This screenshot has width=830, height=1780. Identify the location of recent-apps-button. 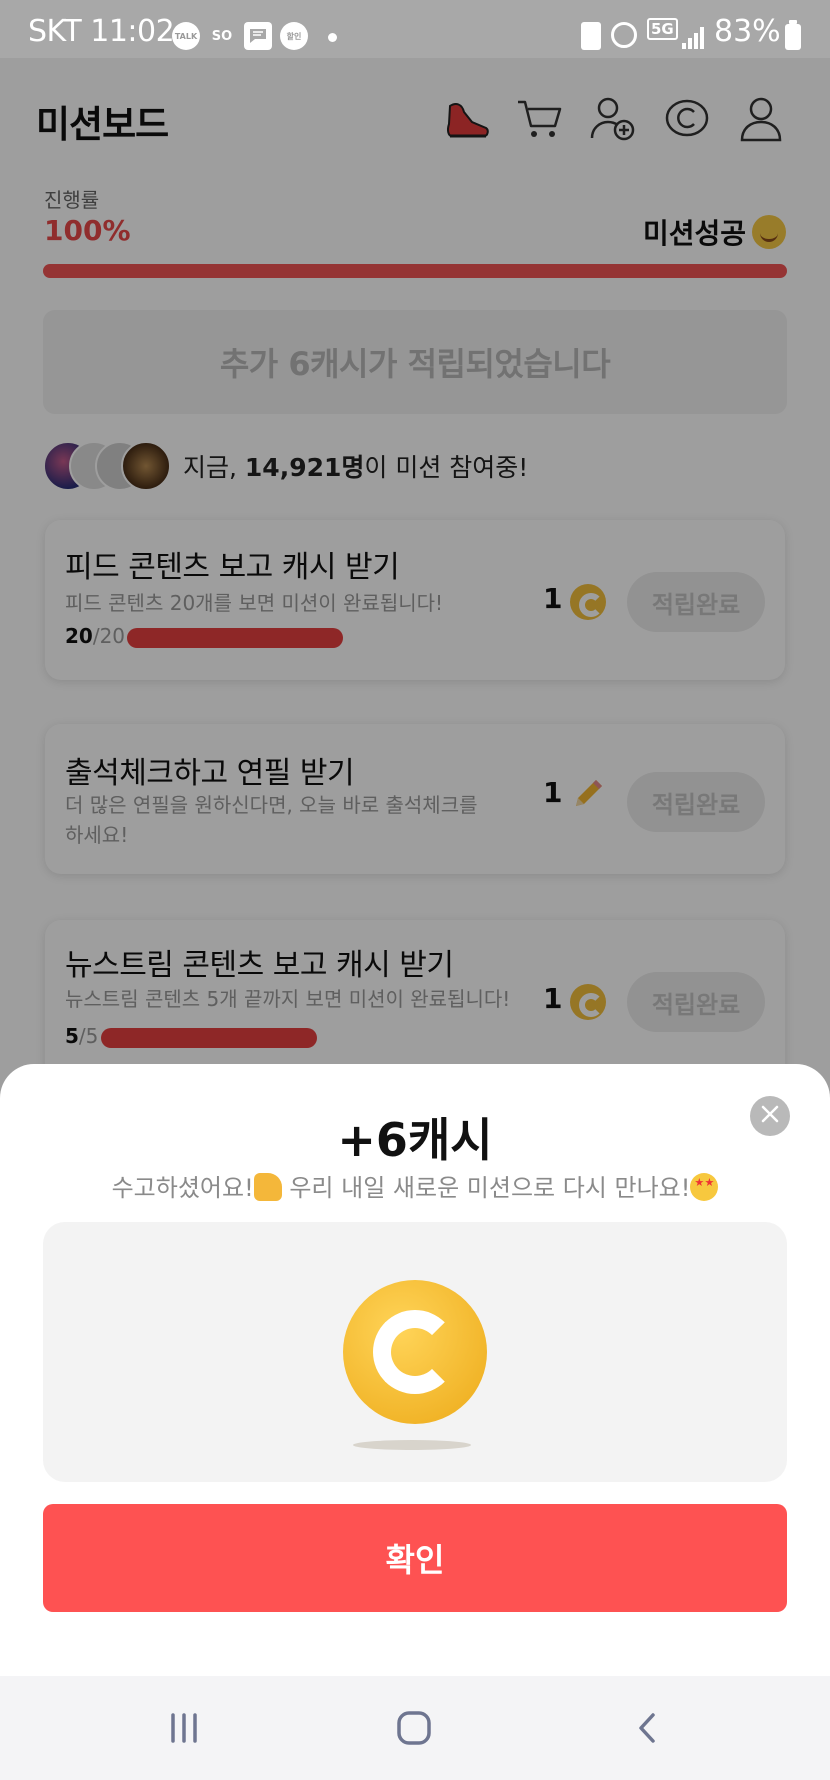
(184, 1728).